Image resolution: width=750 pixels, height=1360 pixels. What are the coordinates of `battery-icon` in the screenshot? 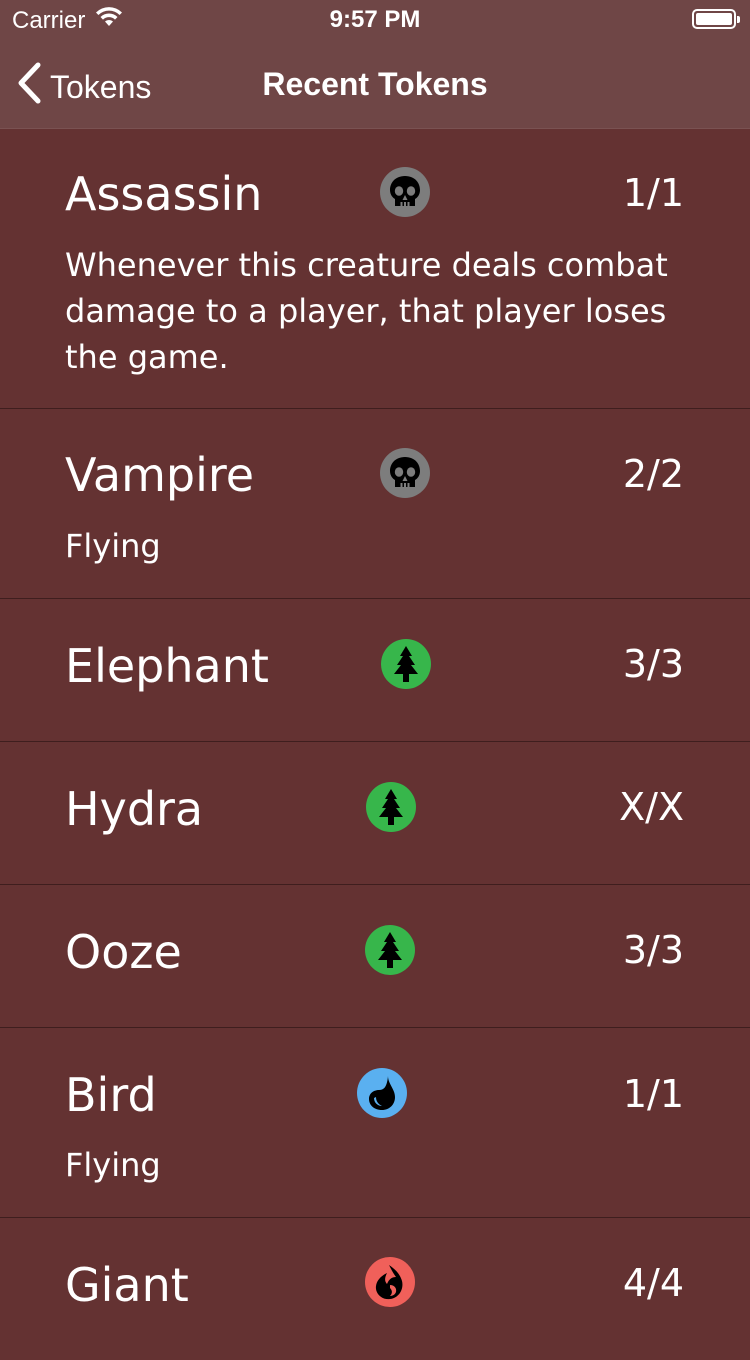 It's located at (716, 19).